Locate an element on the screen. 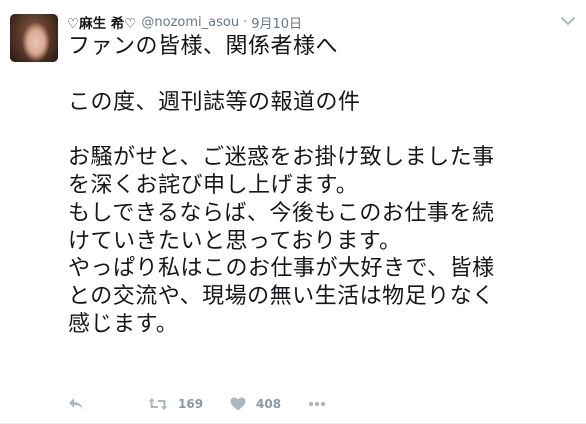  more-button is located at coordinates (317, 404).